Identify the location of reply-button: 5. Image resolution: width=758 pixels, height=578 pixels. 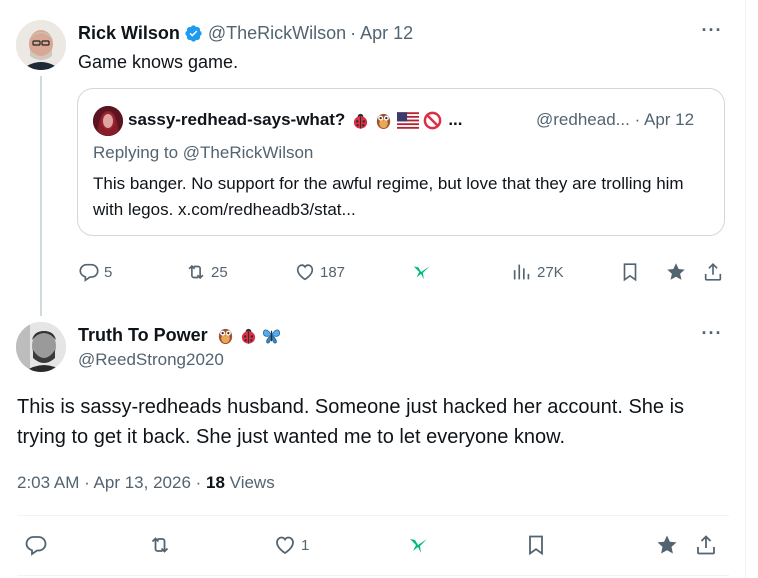
(95, 272).